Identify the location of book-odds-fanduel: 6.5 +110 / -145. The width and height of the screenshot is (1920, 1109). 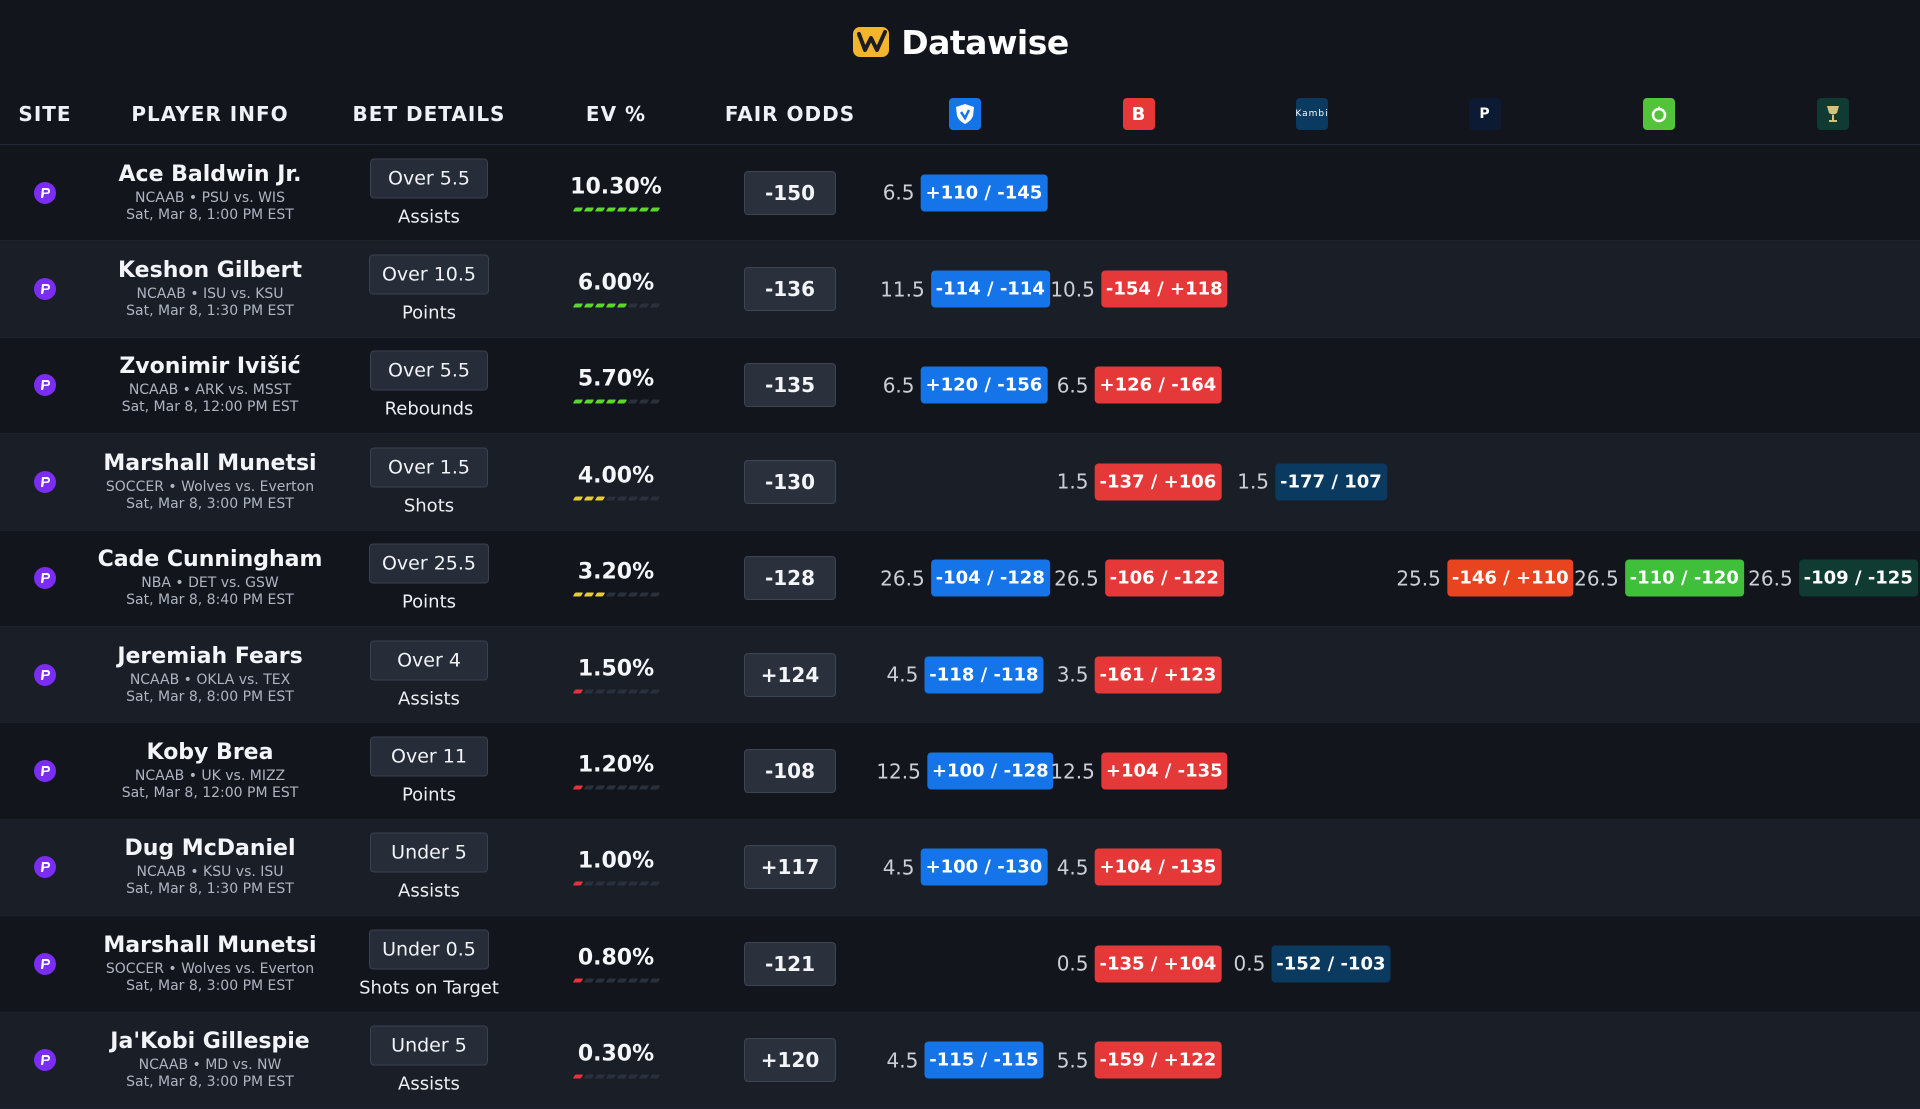
(965, 193).